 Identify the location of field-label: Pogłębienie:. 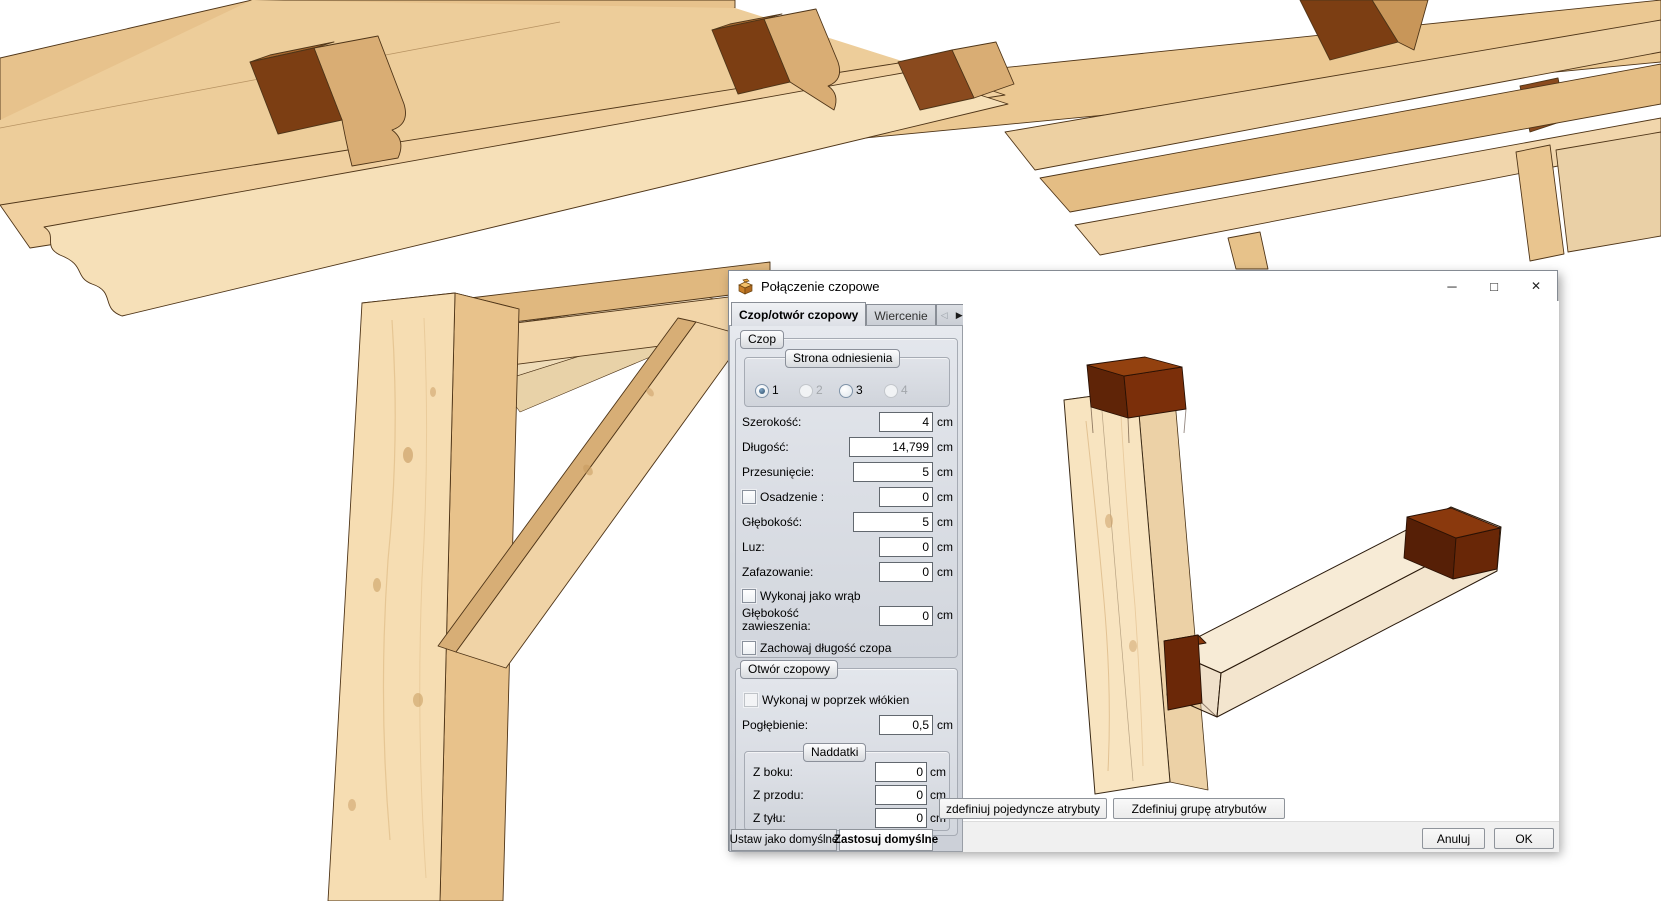
(775, 725).